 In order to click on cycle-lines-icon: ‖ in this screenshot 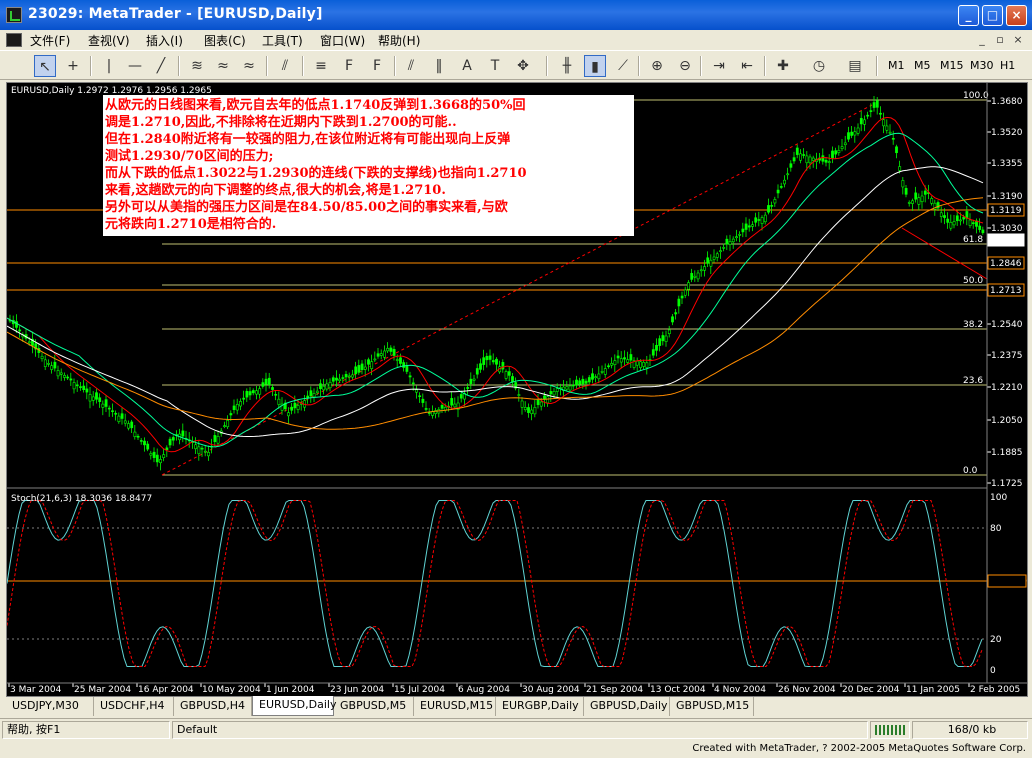, I will do `click(439, 66)`.